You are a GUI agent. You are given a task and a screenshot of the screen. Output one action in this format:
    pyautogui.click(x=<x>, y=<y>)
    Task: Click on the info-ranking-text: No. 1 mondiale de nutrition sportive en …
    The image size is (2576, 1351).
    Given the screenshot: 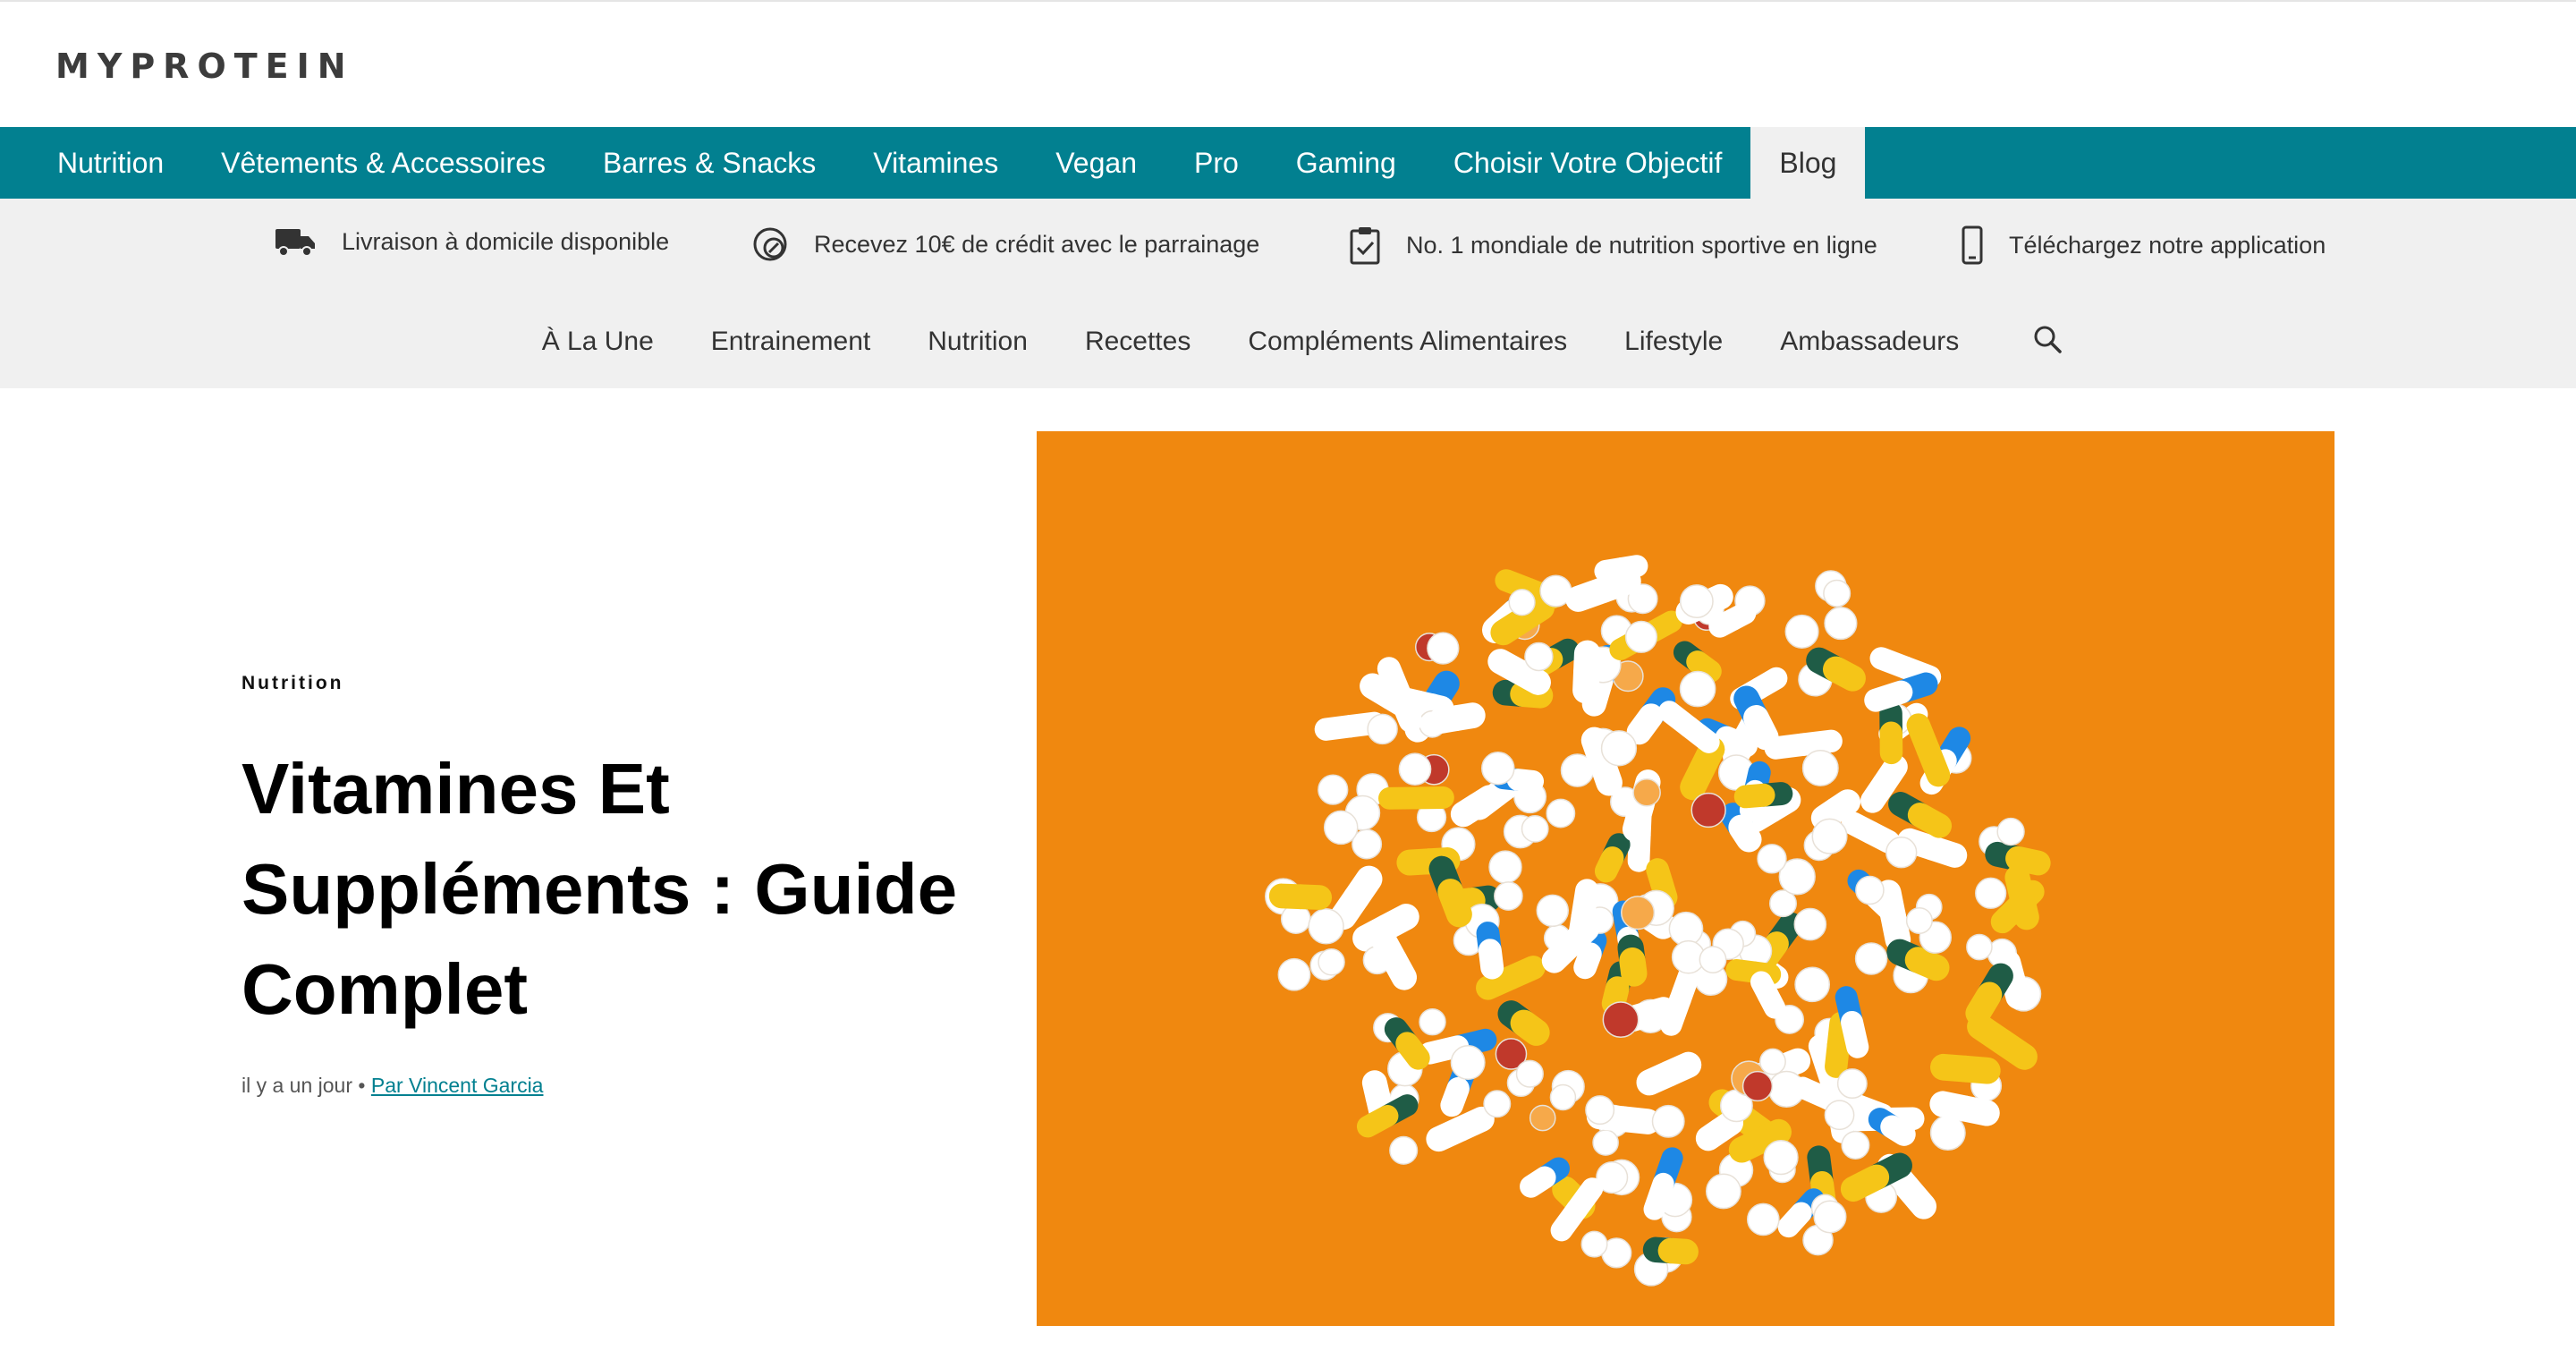 What is the action you would take?
    pyautogui.click(x=1641, y=245)
    